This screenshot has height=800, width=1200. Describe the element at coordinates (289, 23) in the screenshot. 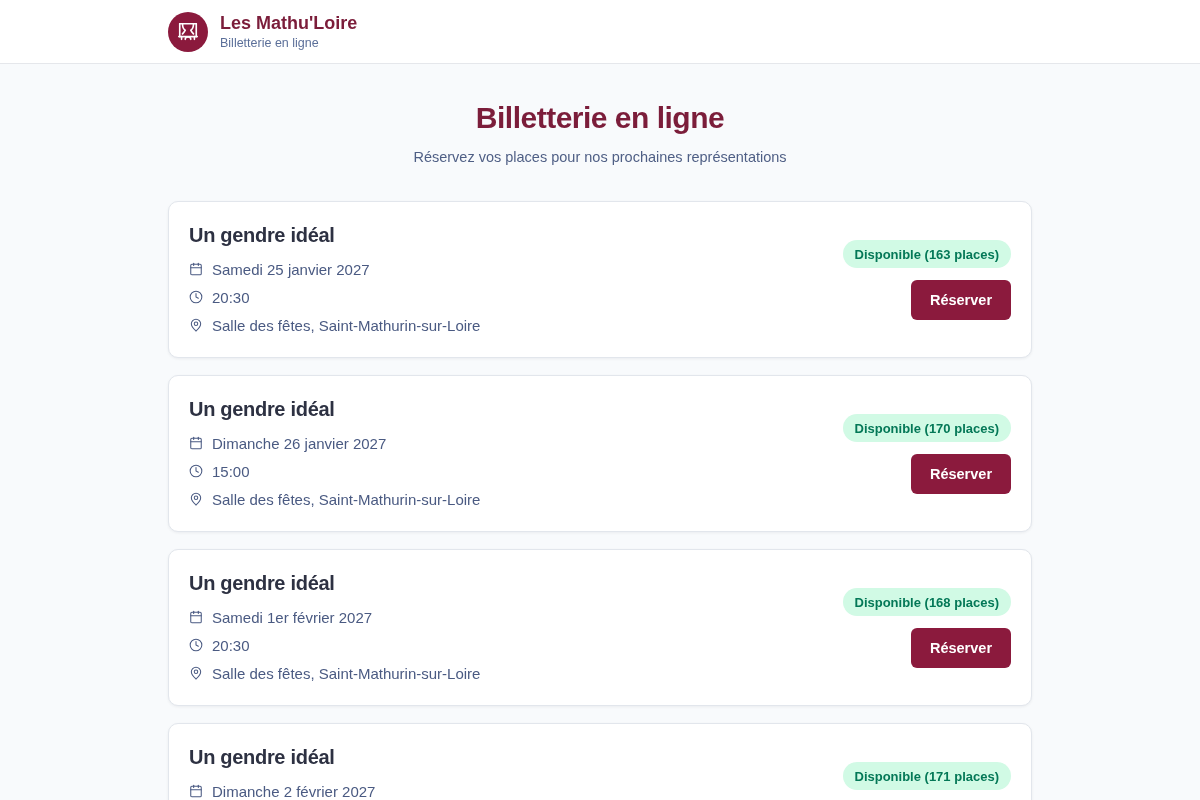

I see `site-title: Les Mathu'Loire` at that location.